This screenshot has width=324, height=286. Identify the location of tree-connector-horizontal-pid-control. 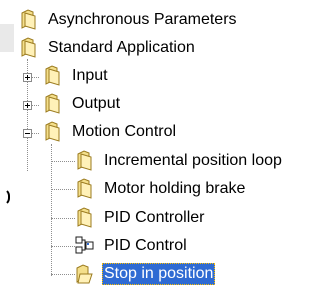
(63, 246).